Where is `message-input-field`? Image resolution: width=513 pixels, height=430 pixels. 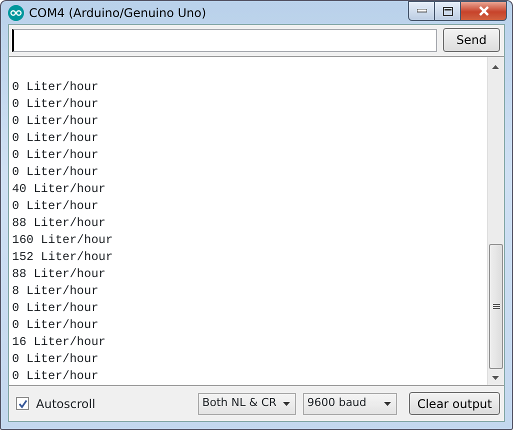
message-input-field is located at coordinates (224, 40).